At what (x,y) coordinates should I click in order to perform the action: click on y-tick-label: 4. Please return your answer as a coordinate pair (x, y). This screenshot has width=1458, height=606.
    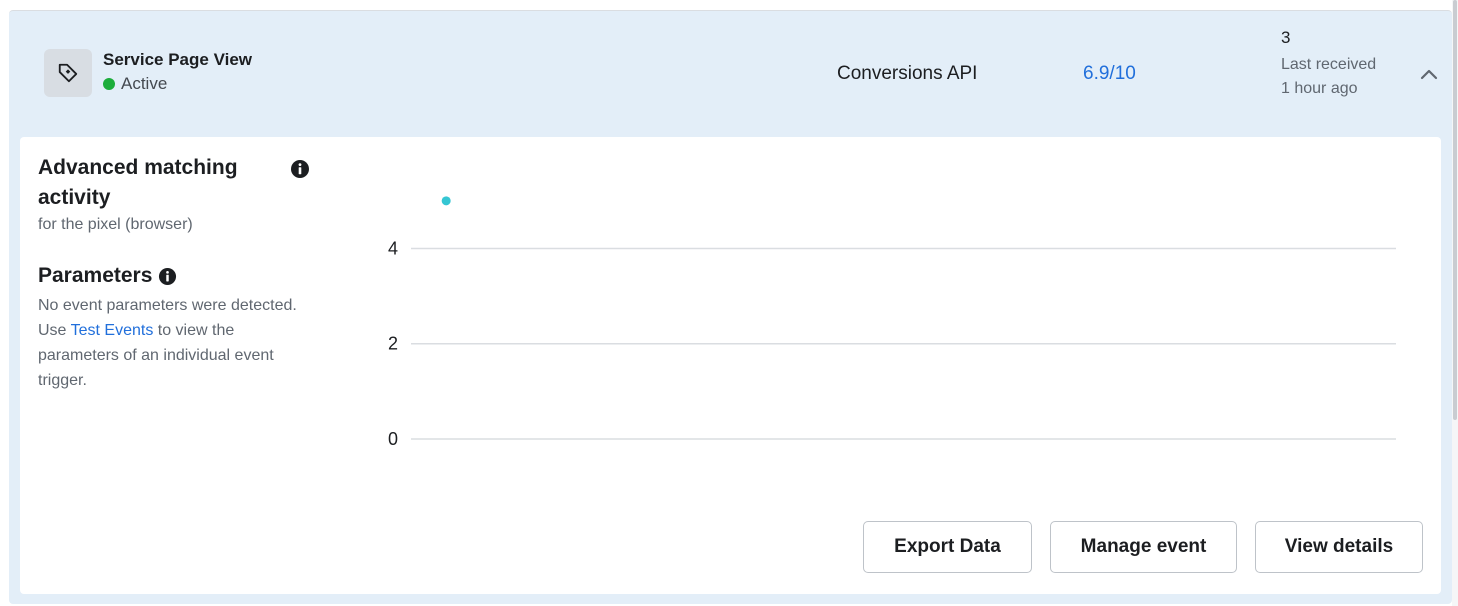
    Looking at the image, I should click on (393, 248).